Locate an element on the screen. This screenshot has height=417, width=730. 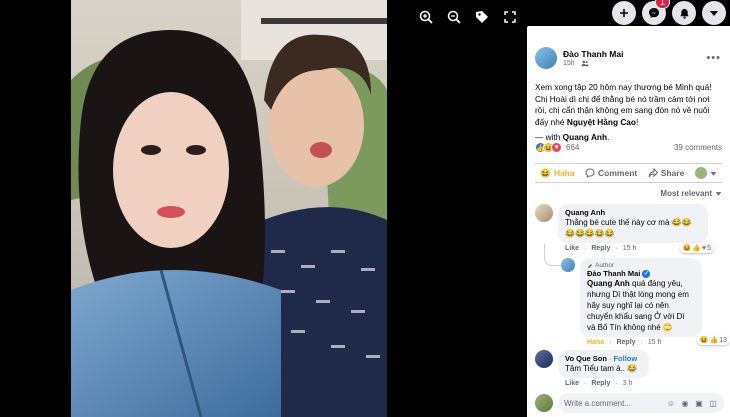
top-controls: 1 is located at coordinates (671, 13).